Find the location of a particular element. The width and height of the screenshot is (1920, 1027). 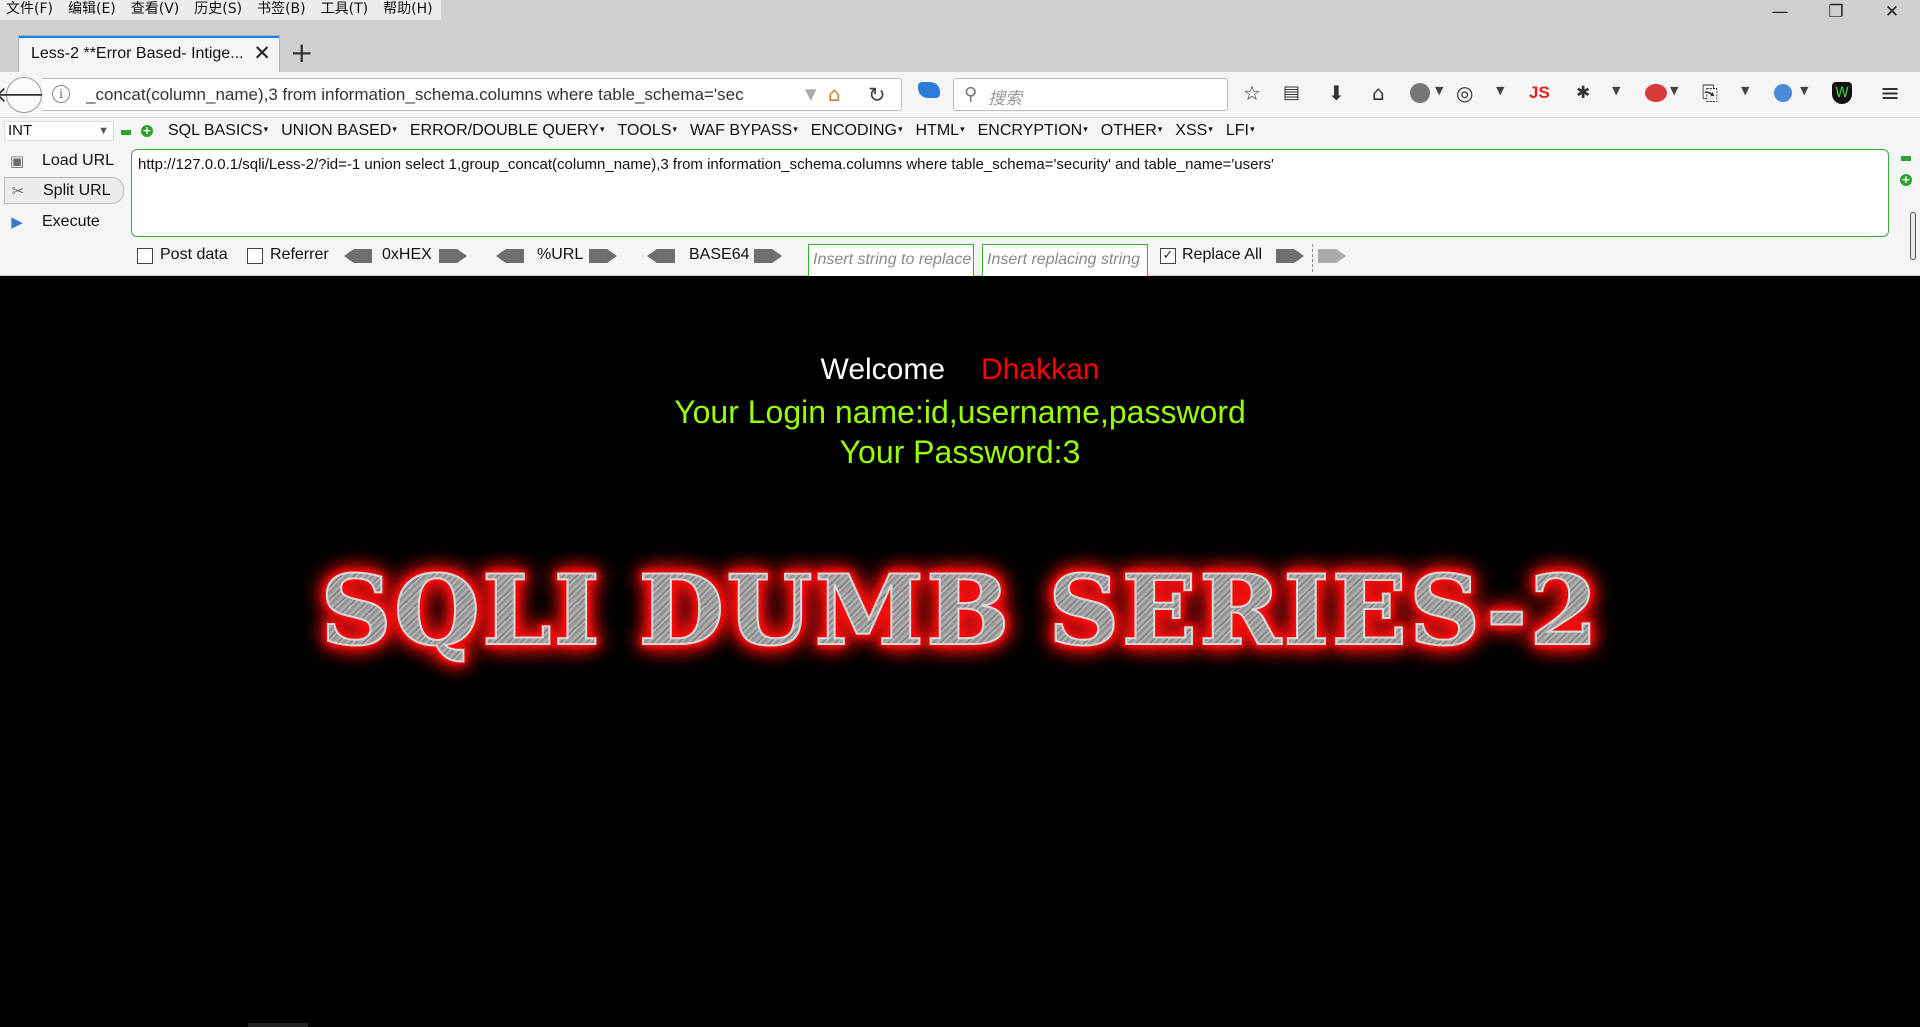

banner-title: SQLI DUMB SERIES-2 is located at coordinates (959, 611).